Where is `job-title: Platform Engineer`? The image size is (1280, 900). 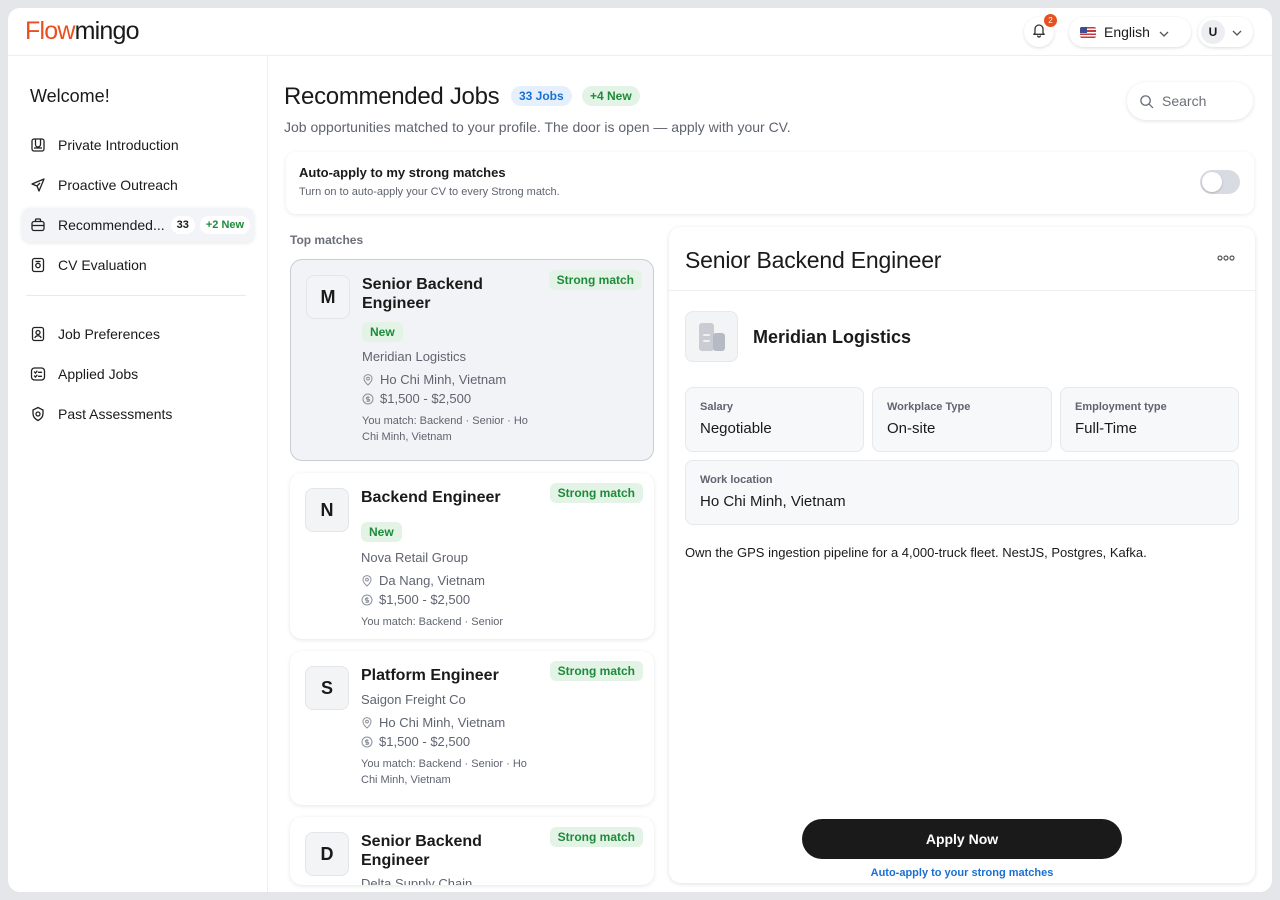 job-title: Platform Engineer is located at coordinates (430, 675).